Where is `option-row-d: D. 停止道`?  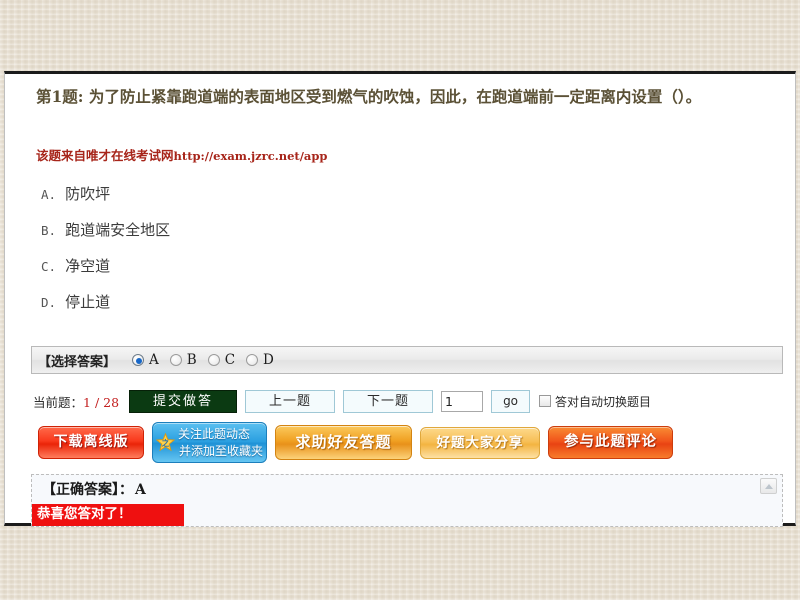
option-row-d: D. 停止道 is located at coordinates (341, 302).